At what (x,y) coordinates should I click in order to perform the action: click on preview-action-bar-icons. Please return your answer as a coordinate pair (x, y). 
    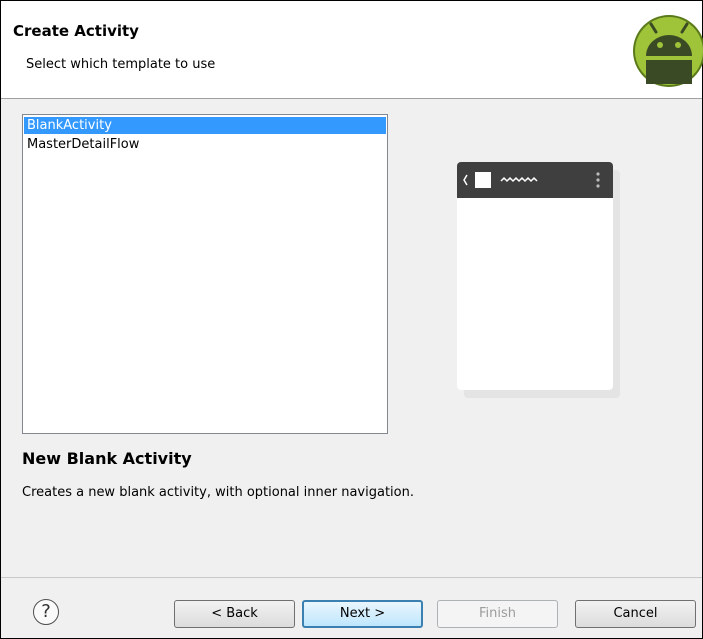
    Looking at the image, I should click on (531, 180).